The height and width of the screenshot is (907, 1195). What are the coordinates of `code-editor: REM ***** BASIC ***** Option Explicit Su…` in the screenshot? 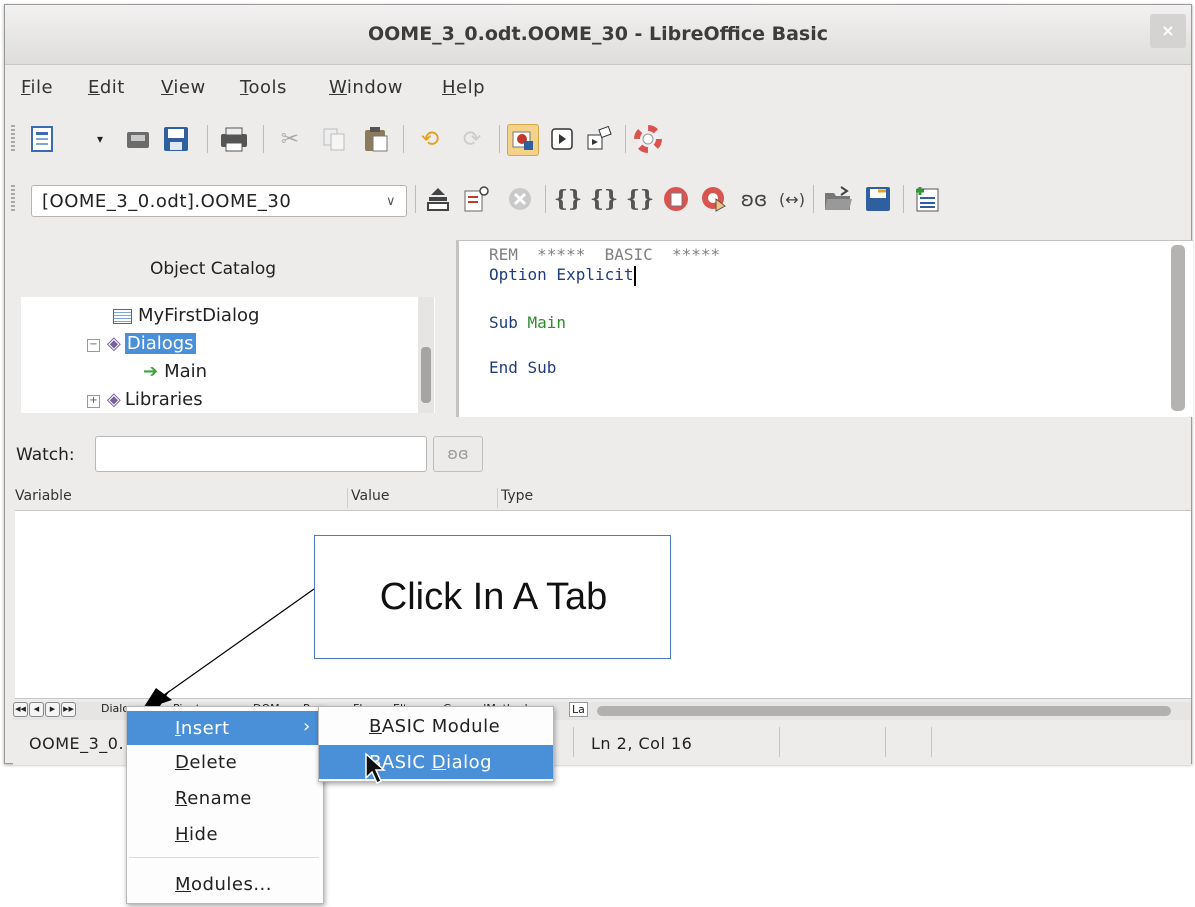 It's located at (824, 328).